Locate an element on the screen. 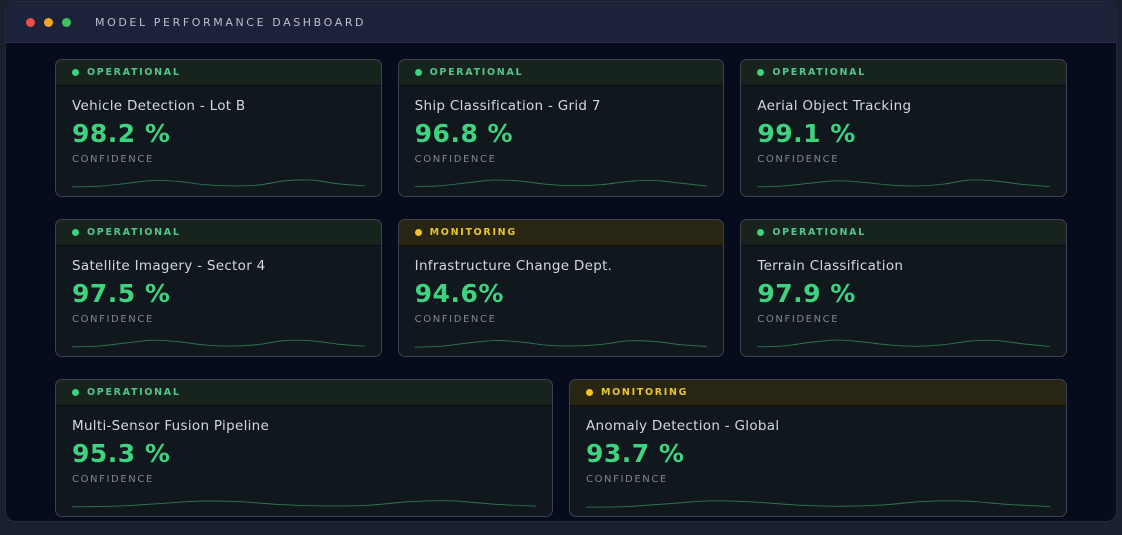 This screenshot has width=1122, height=535. model-title: Anomaly Detection - Global is located at coordinates (682, 426).